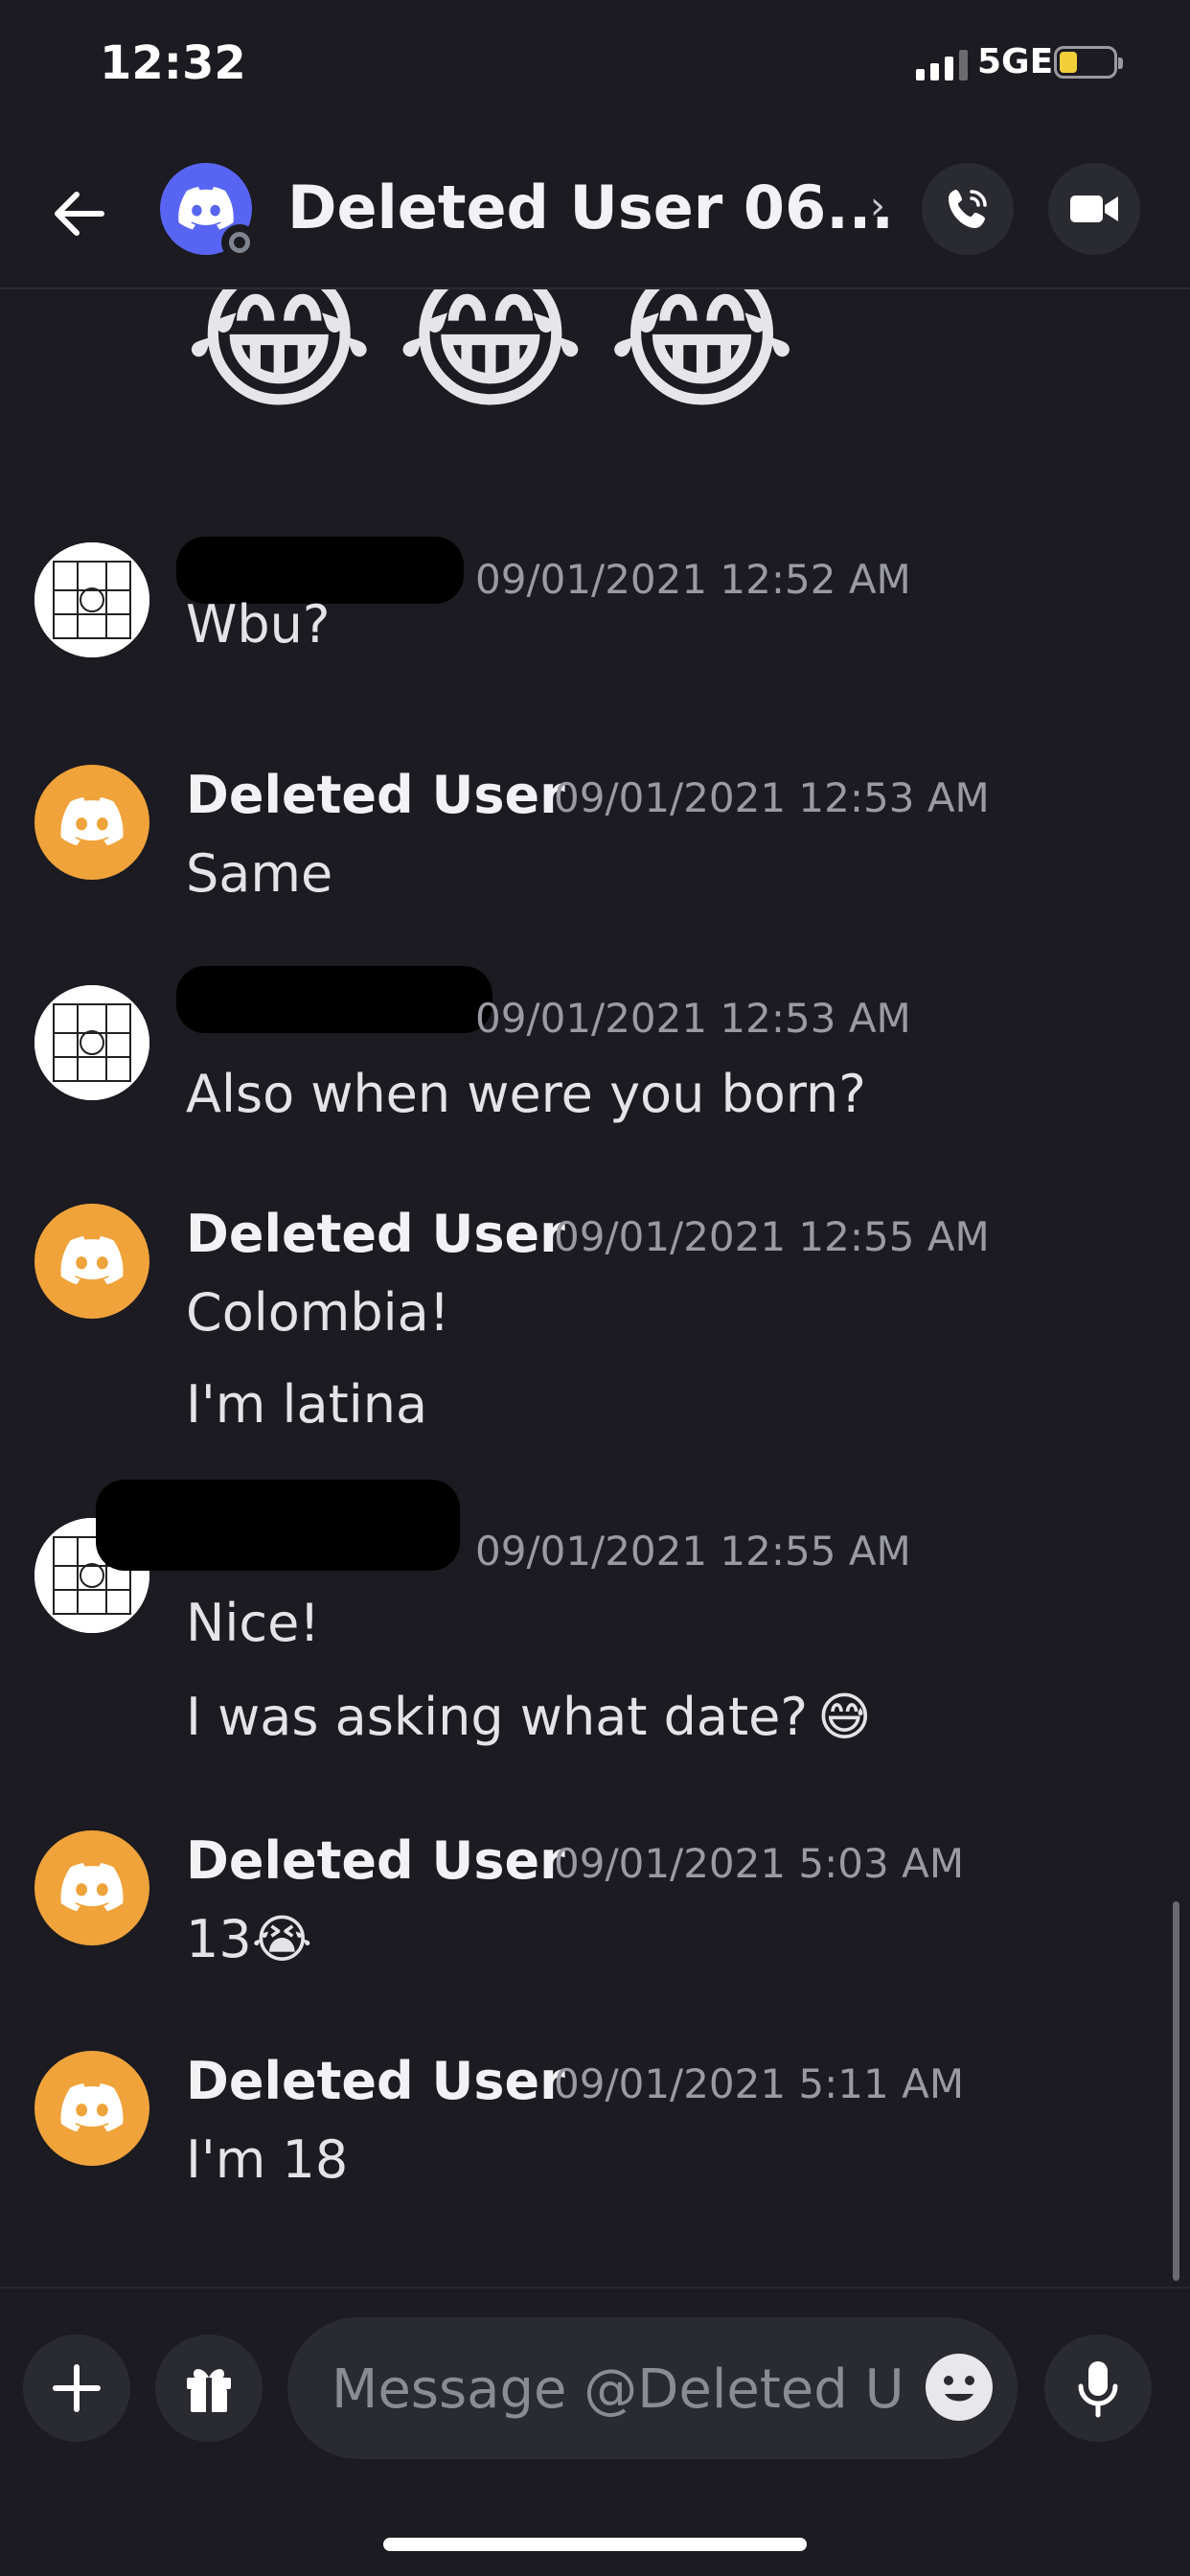 The image size is (1190, 2576). What do you see at coordinates (575, 2127) in the screenshot?
I see `message-group: Deleted User 09/01/2021 5:11 AM I'm 18` at bounding box center [575, 2127].